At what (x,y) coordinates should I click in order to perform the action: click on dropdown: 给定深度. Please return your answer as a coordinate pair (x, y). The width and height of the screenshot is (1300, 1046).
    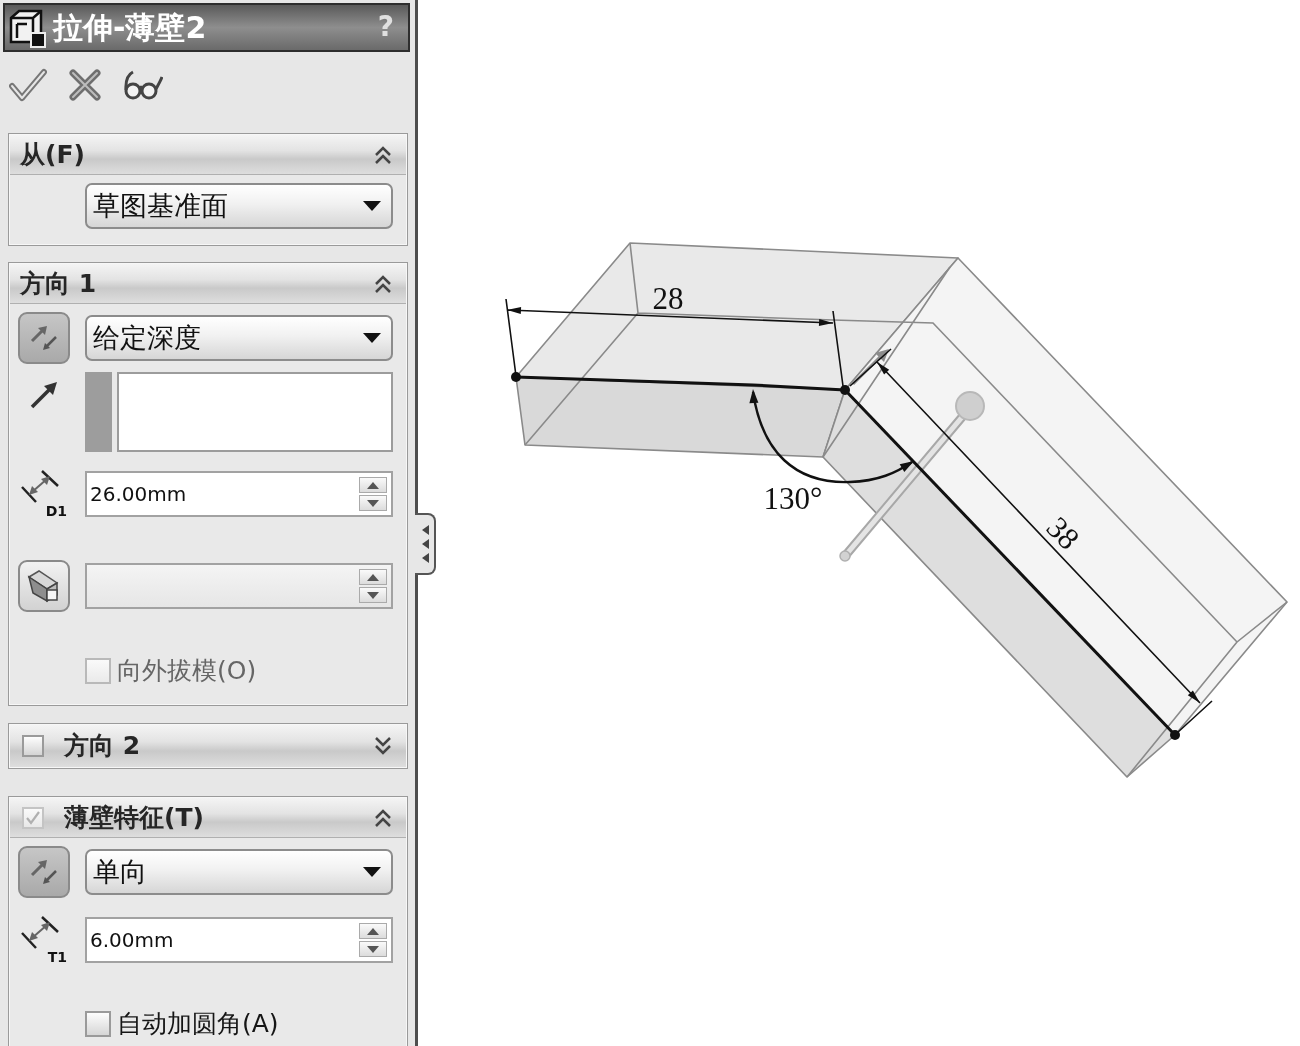
    Looking at the image, I should click on (239, 338).